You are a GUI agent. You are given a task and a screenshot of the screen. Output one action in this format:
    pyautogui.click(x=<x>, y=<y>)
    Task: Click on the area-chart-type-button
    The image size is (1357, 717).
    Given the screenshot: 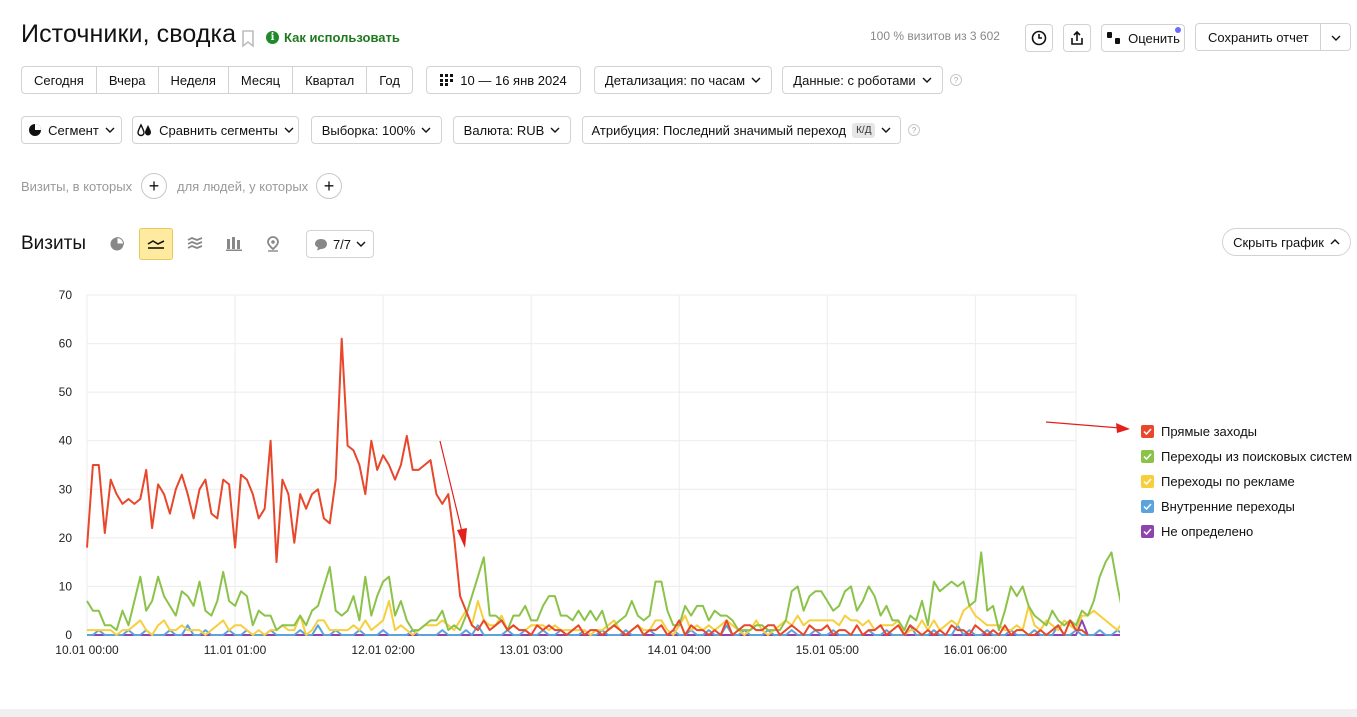 What is the action you would take?
    pyautogui.click(x=195, y=244)
    